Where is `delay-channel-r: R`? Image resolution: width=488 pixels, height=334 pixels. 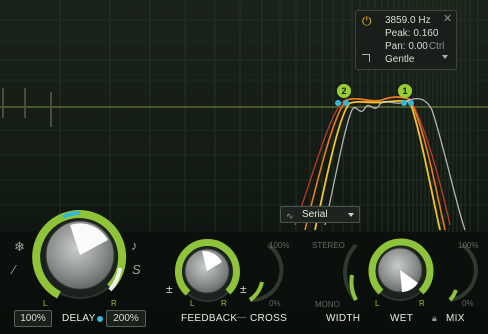 delay-channel-r: R is located at coordinates (114, 303).